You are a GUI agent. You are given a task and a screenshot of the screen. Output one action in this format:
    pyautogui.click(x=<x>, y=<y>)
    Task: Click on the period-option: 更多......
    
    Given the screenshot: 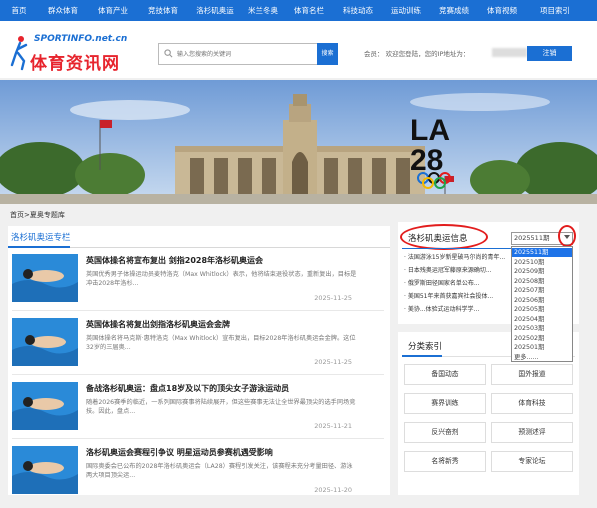 What is the action you would take?
    pyautogui.click(x=542, y=357)
    